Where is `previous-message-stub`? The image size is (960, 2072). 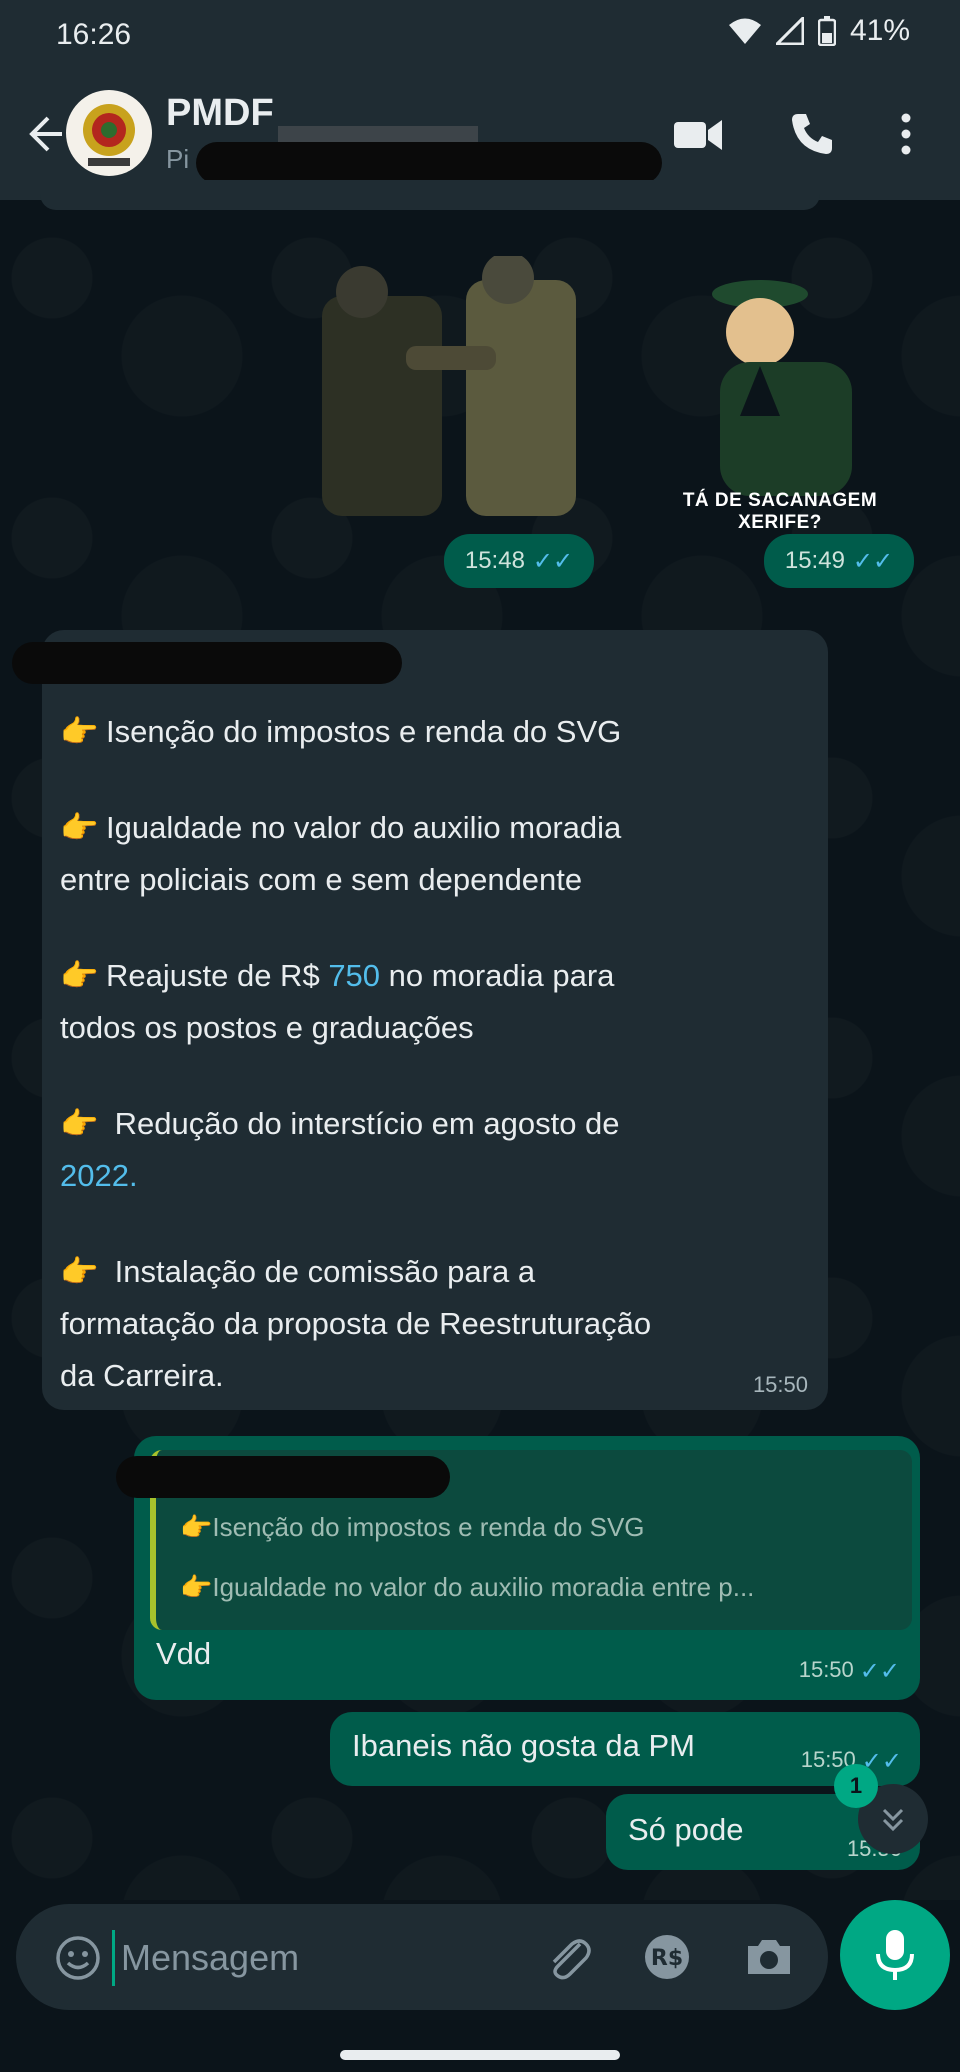 previous-message-stub is located at coordinates (430, 195).